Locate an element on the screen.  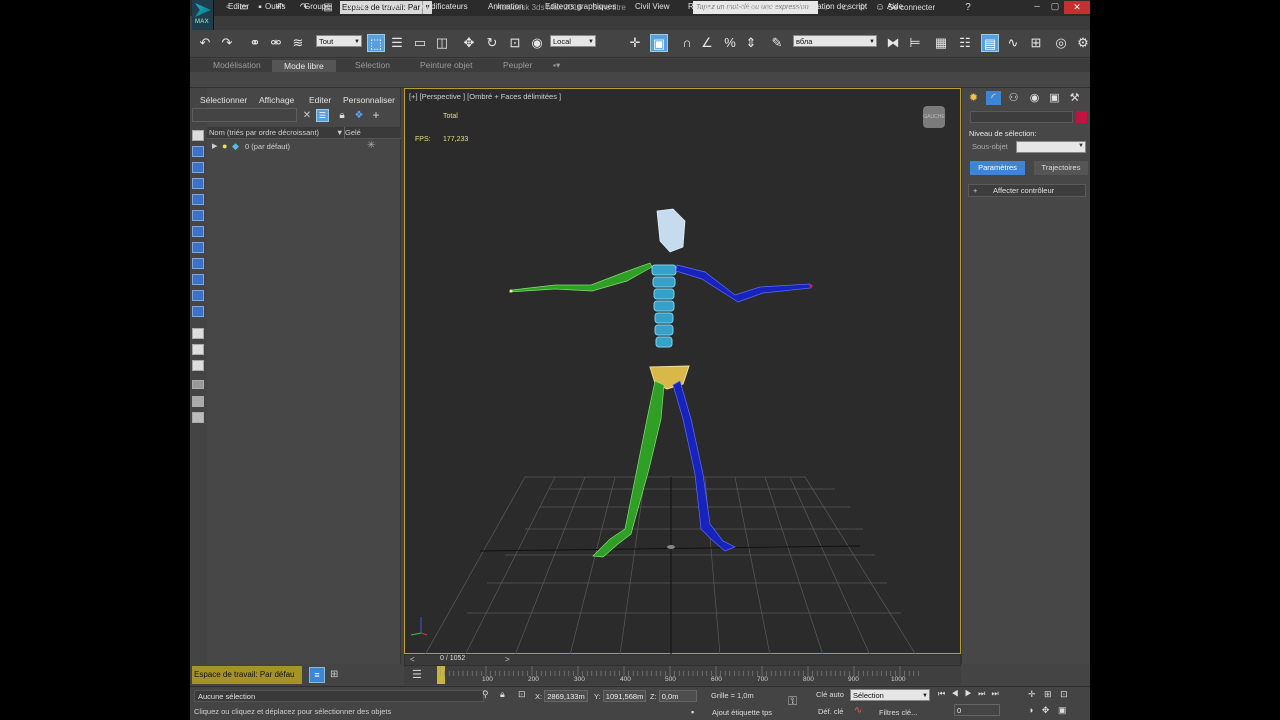
playback-controls: ⏮ ◀ ▶ ⏭ ⏭ is located at coordinates (969, 694).